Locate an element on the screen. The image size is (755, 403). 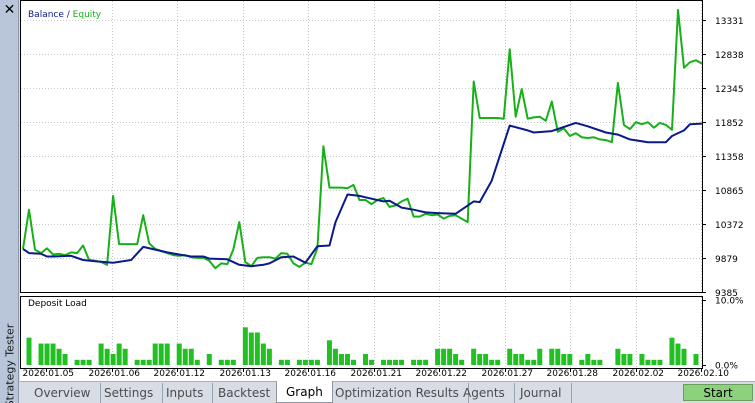
tab-journal: Journal is located at coordinates (541, 393).